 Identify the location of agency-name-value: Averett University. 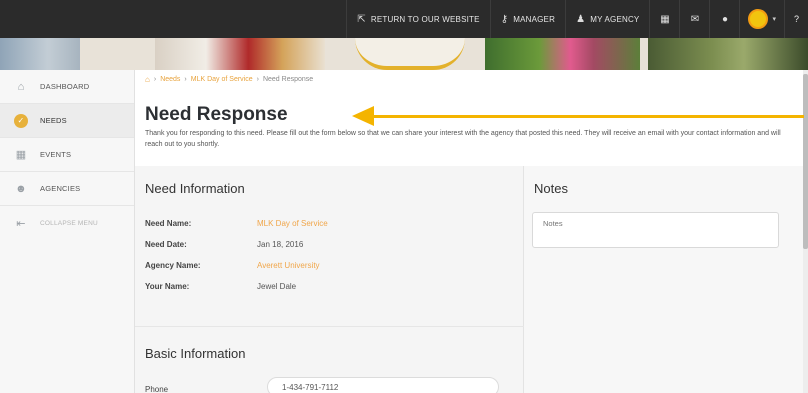
(288, 265).